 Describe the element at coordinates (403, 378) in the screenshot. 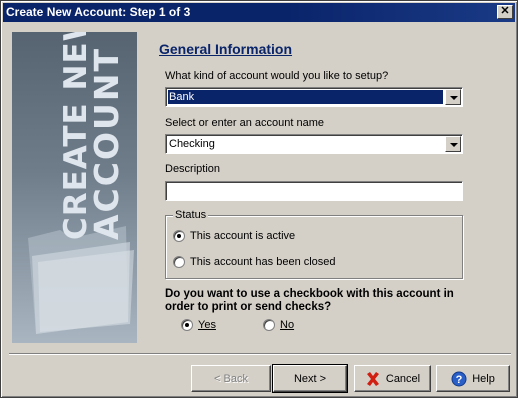

I see `cancel-button-label: Cancel` at that location.